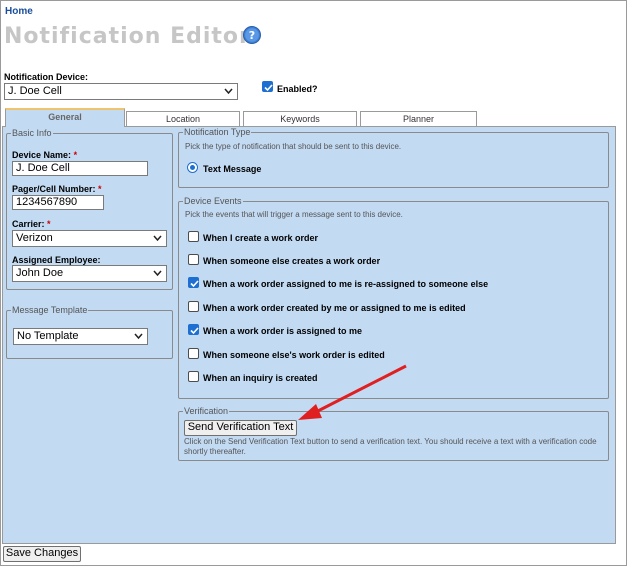 This screenshot has width=627, height=566. What do you see at coordinates (89, 273) in the screenshot?
I see `assigned-employee-select: John Doe` at bounding box center [89, 273].